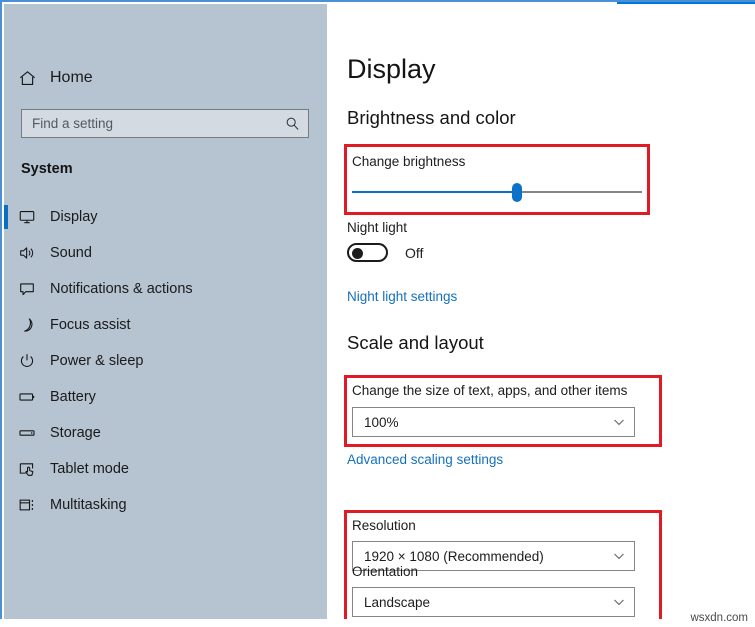 This screenshot has width=755, height=627. What do you see at coordinates (377, 227) in the screenshot?
I see `night-light-label: Night light` at bounding box center [377, 227].